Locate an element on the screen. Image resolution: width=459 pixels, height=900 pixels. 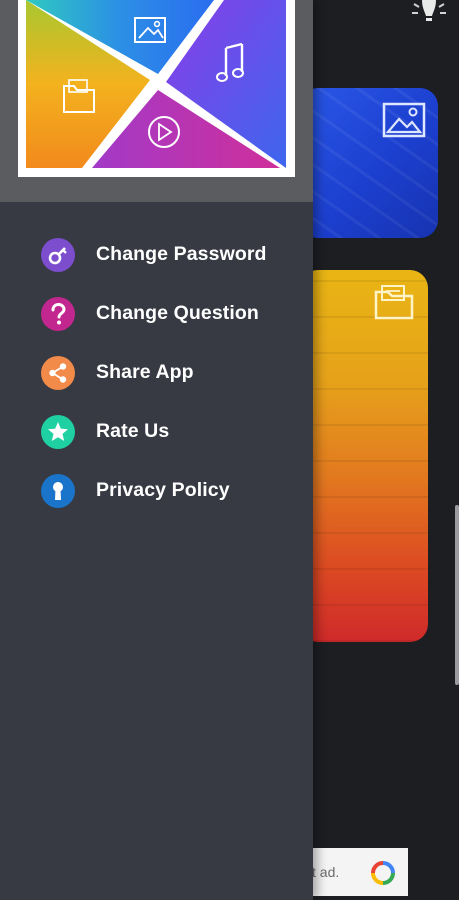
menu-item-privacy-policy: Privacy Policy is located at coordinates (156, 491).